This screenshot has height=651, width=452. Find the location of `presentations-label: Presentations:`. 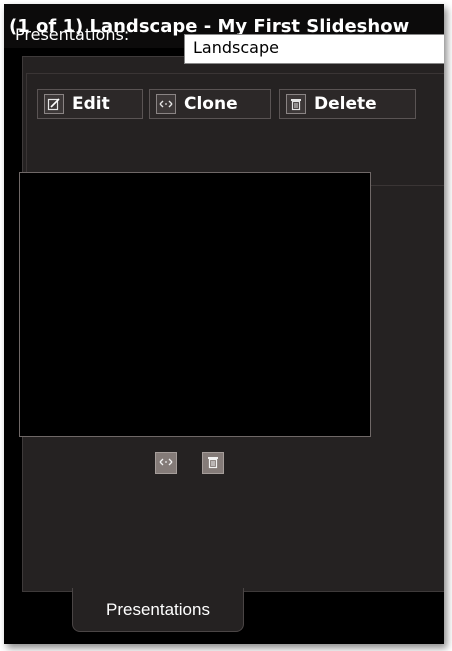

presentations-label: Presentations: is located at coordinates (72, 34).